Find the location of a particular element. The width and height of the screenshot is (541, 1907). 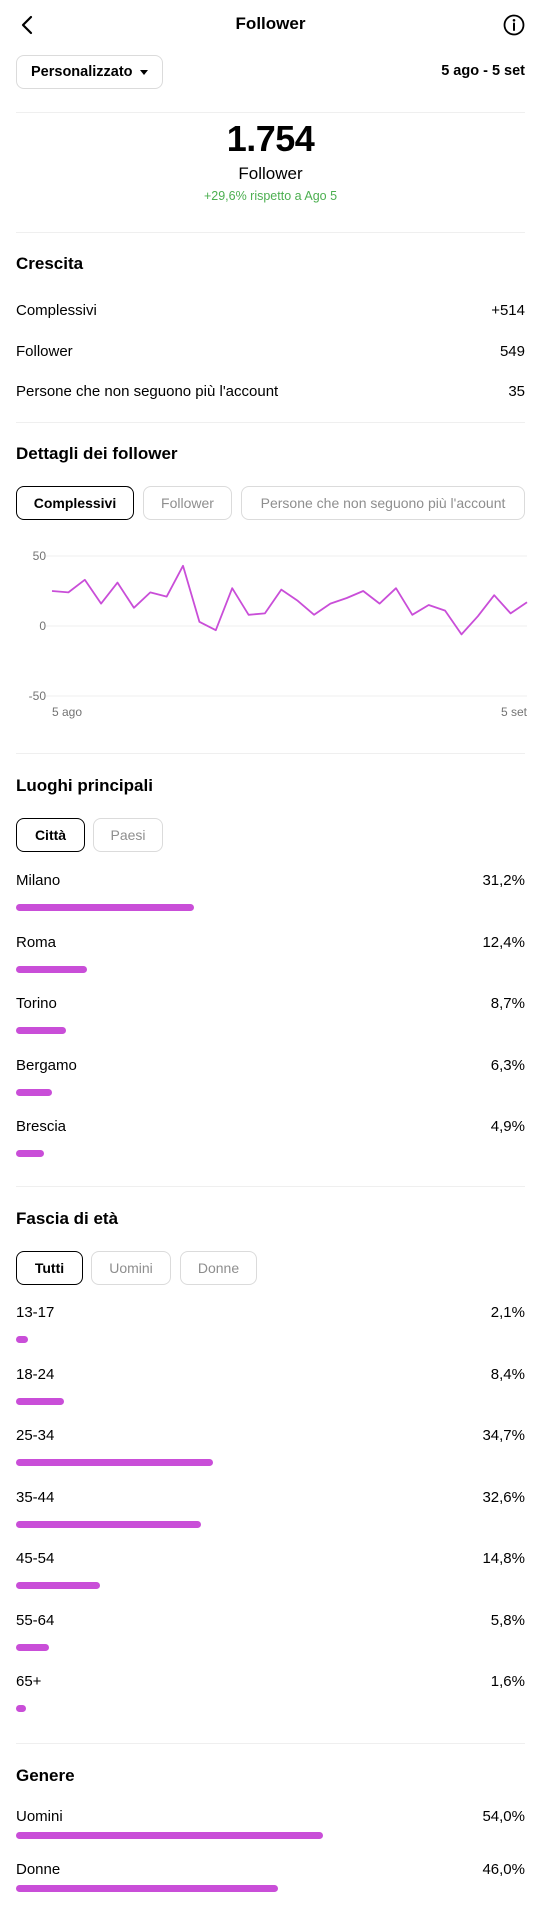

chart-x-label: 5 ago is located at coordinates (67, 712).